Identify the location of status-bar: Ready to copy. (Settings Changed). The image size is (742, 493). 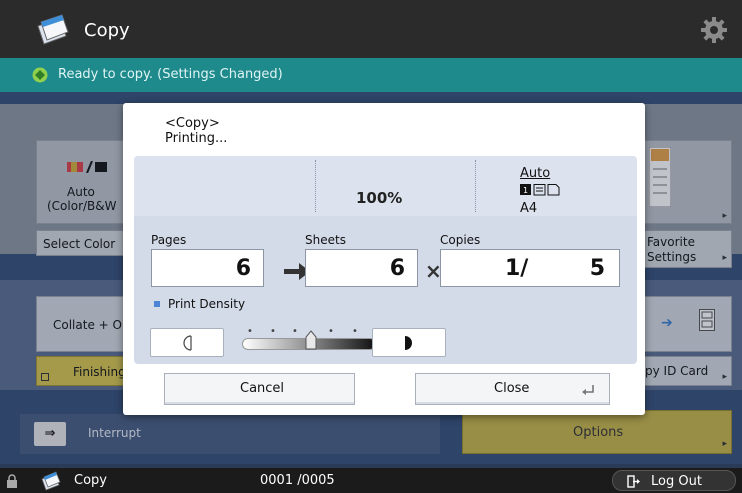
(371, 75).